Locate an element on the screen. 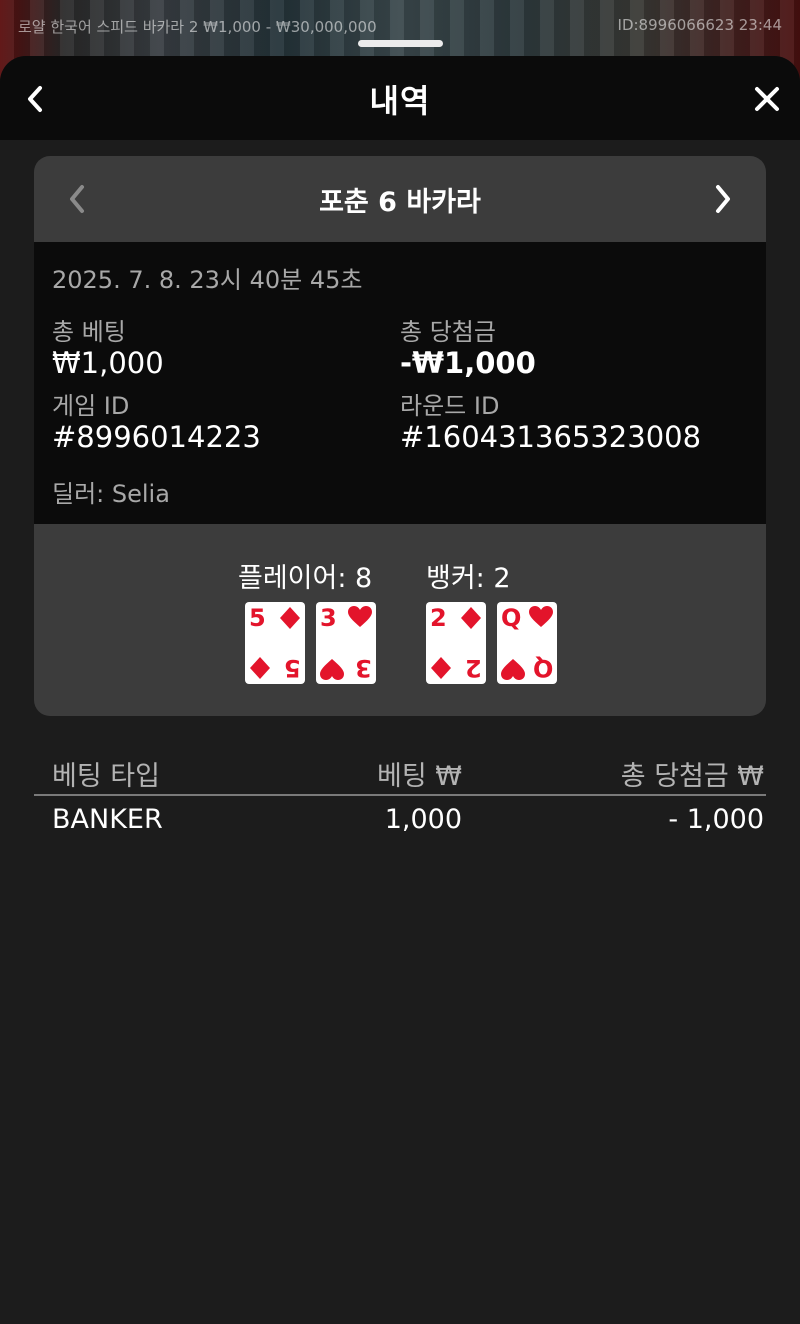  banker-card-2: Q Q is located at coordinates (527, 643).